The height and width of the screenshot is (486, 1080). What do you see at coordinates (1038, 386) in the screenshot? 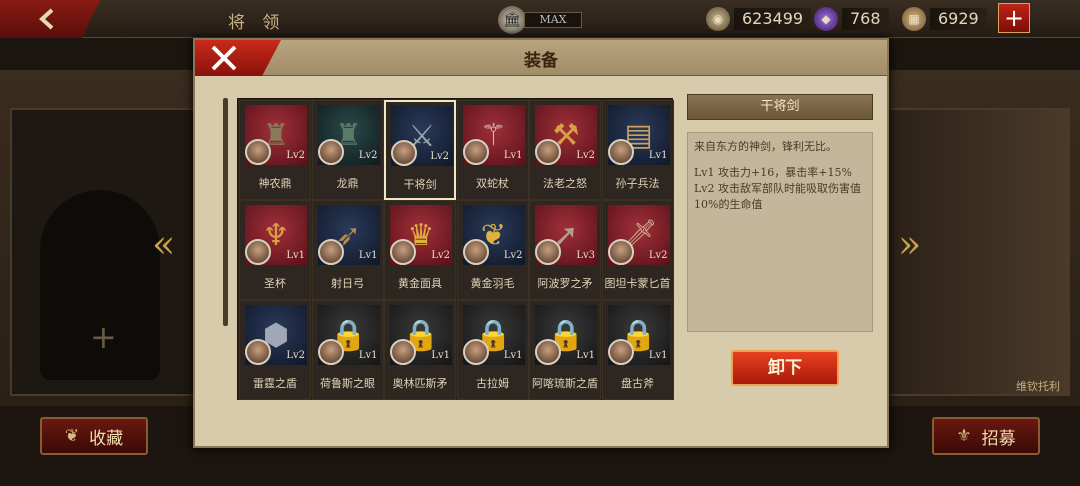
I see `hero-name: 维钦托利` at bounding box center [1038, 386].